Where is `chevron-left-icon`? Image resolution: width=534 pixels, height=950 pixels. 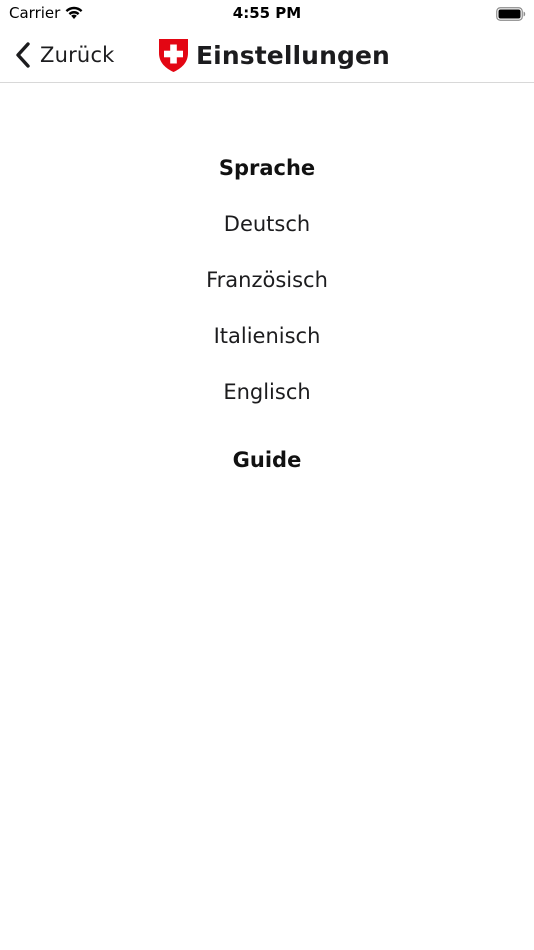 chevron-left-icon is located at coordinates (23, 55).